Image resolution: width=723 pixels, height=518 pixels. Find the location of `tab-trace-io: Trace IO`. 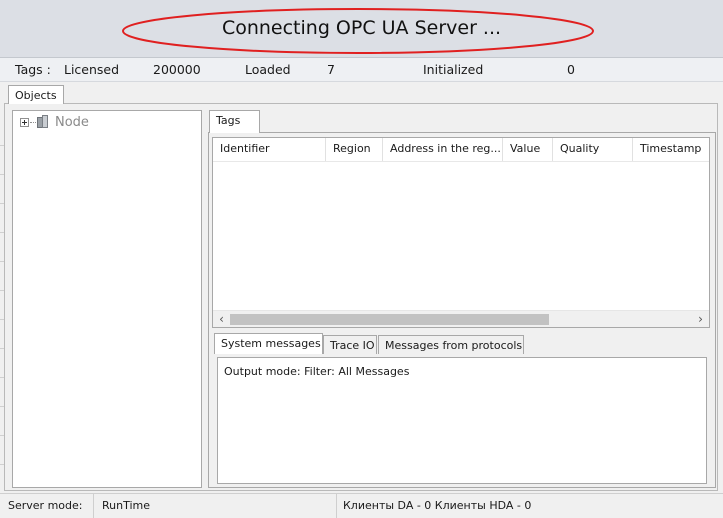

tab-trace-io: Trace IO is located at coordinates (350, 344).